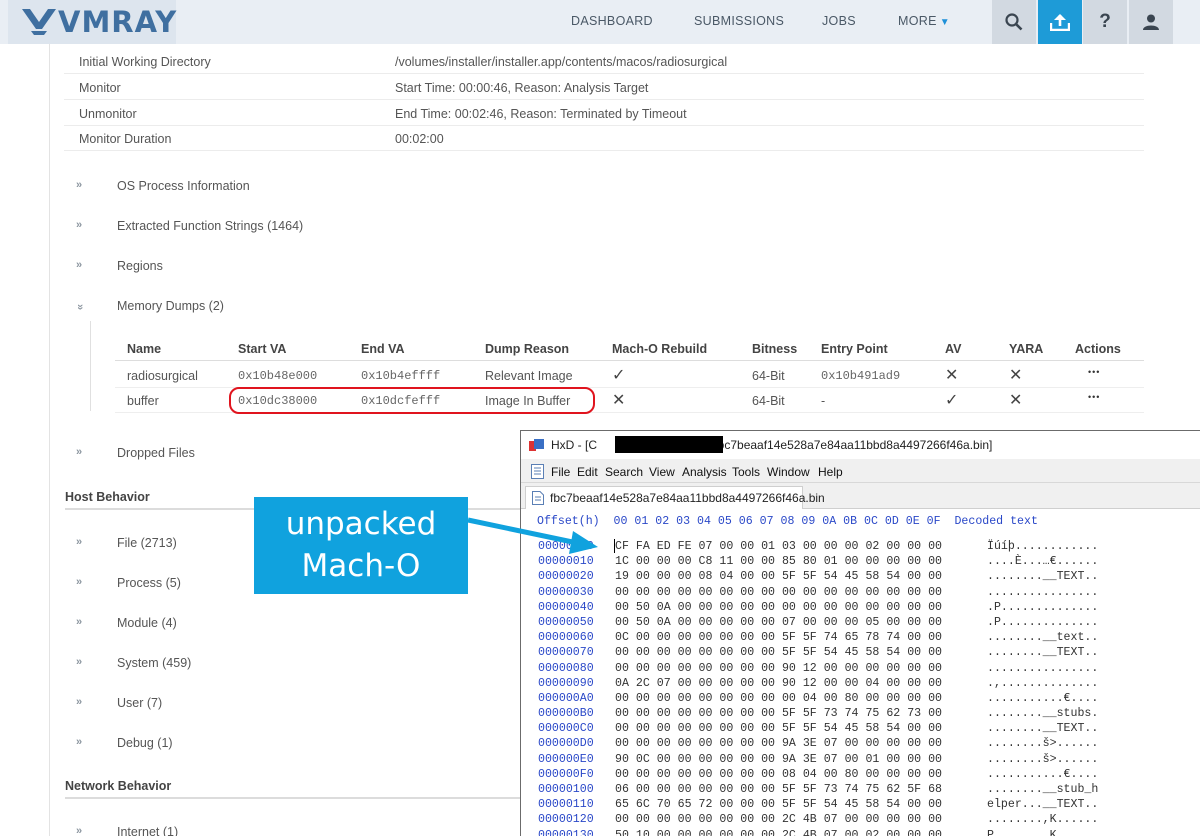  What do you see at coordinates (739, 21) in the screenshot?
I see `nav-submissions: SUBMISSIONS` at bounding box center [739, 21].